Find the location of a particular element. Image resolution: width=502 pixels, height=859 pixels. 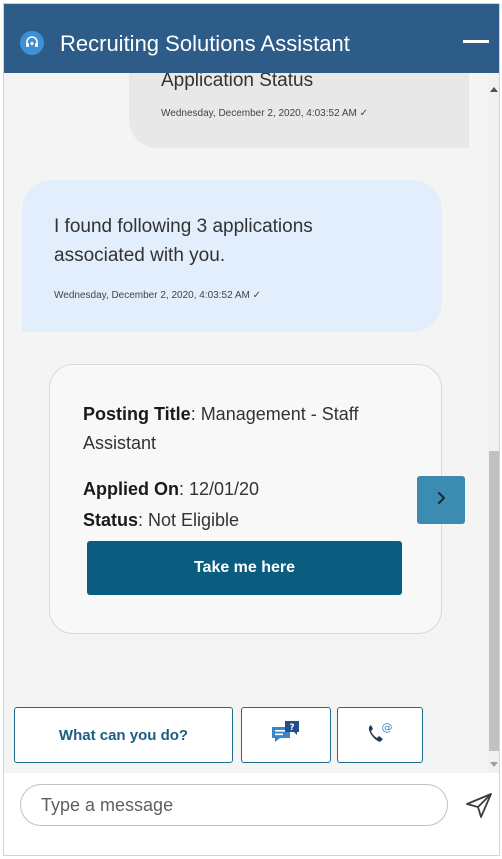

take-me-here-button: Take me here is located at coordinates (244, 568).